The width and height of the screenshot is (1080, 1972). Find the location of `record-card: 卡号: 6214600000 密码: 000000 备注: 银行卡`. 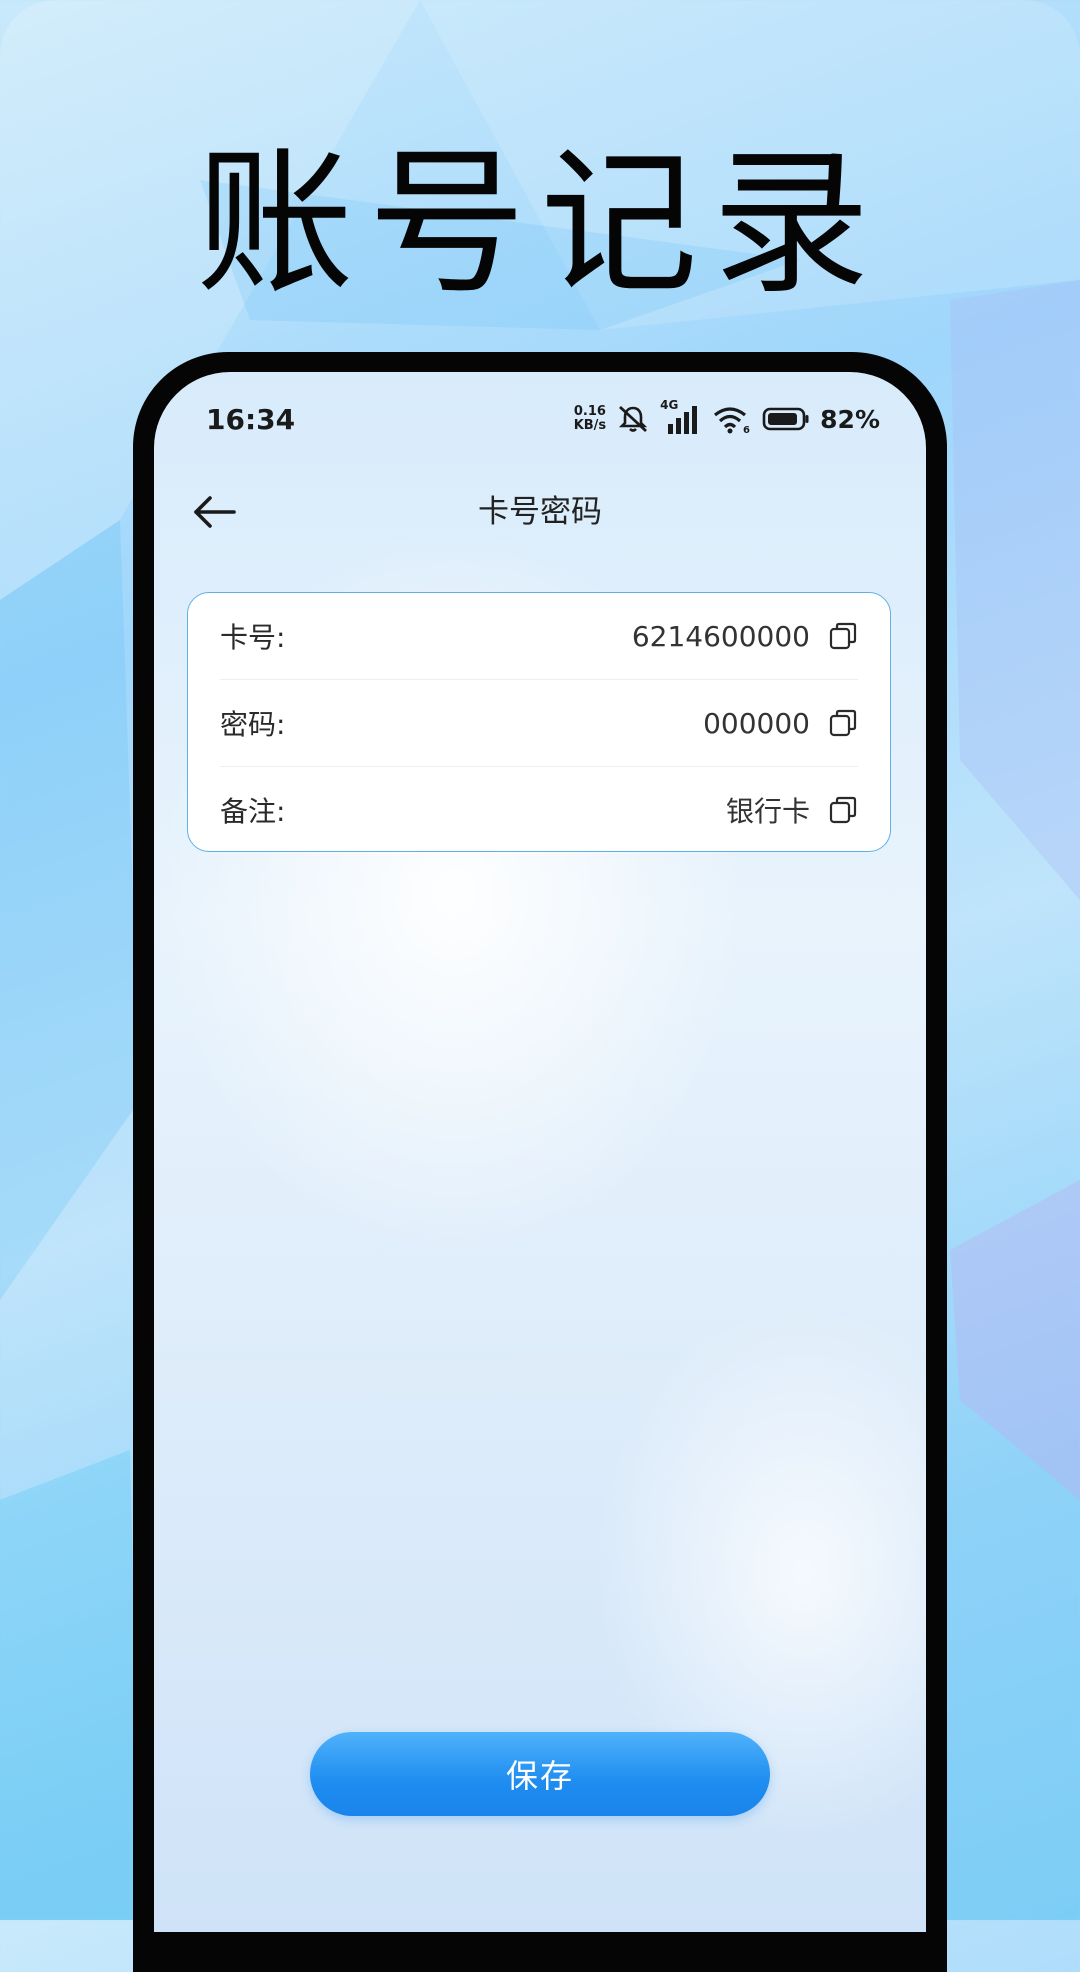

record-card: 卡号: 6214600000 密码: 000000 备注: 银行卡 is located at coordinates (539, 722).